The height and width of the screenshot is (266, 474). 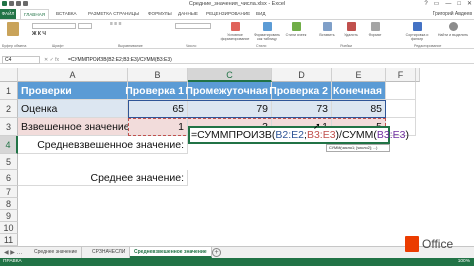 What do you see at coordinates (158, 75) in the screenshot?
I see `column-header-b: B` at bounding box center [158, 75].